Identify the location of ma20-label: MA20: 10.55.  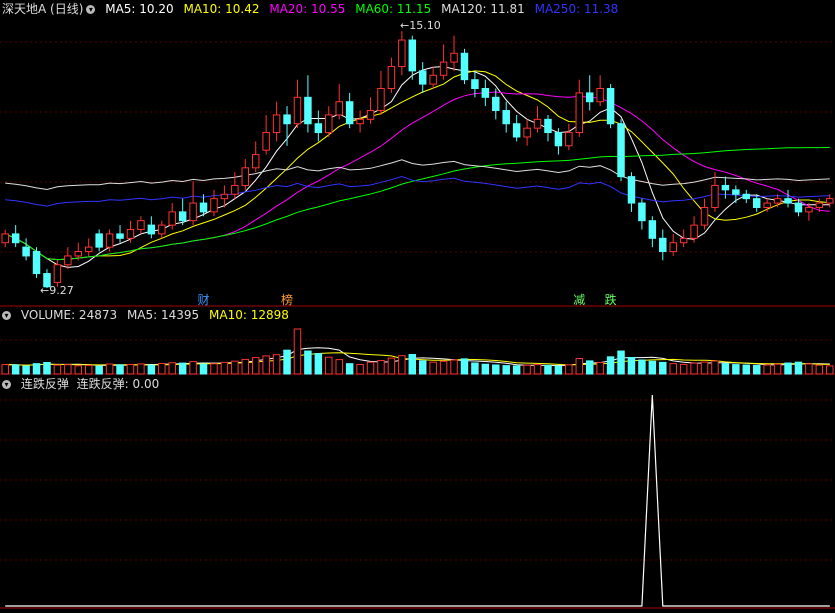
(307, 9).